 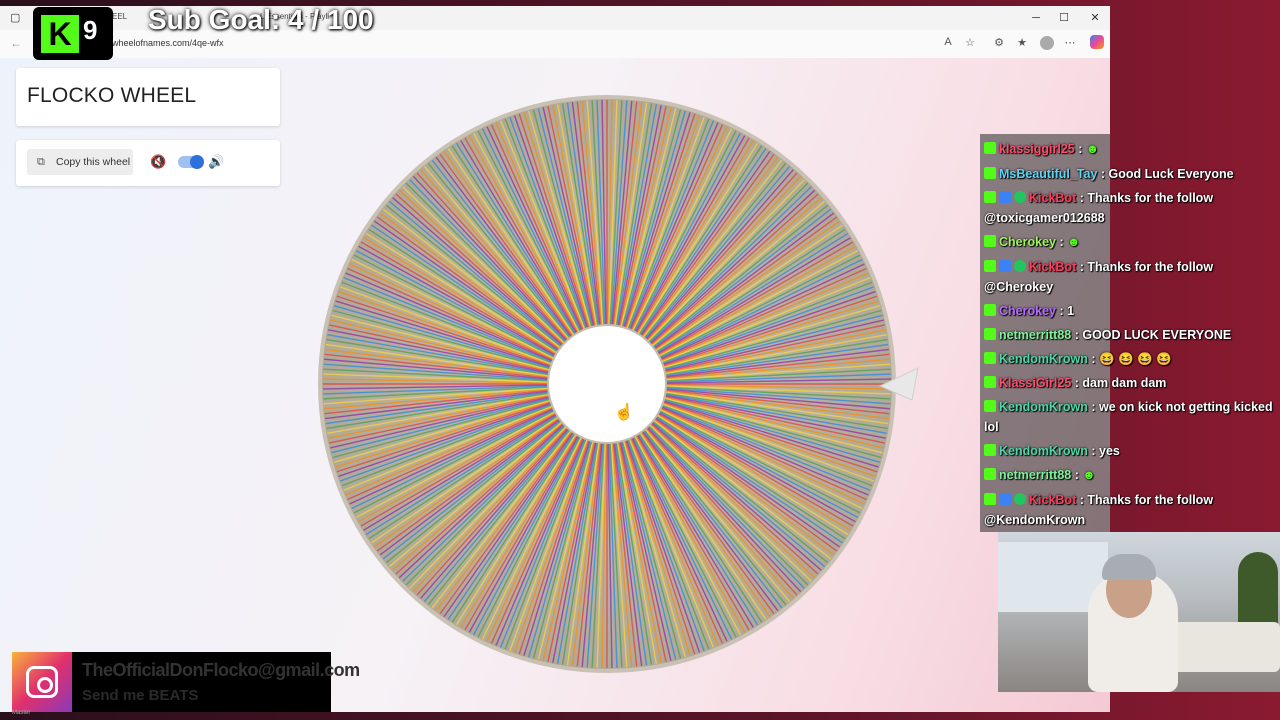 I want to click on wheel-controls-card: ⧉ Copy this wheel 🔇 🔊, so click(x=148, y=163).